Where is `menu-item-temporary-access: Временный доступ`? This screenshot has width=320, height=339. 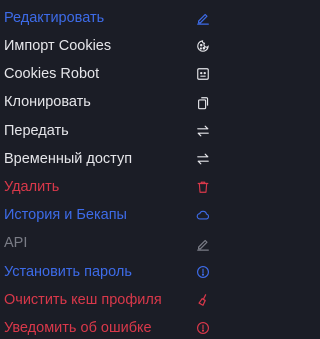 menu-item-temporary-access: Временный доступ is located at coordinates (110, 159).